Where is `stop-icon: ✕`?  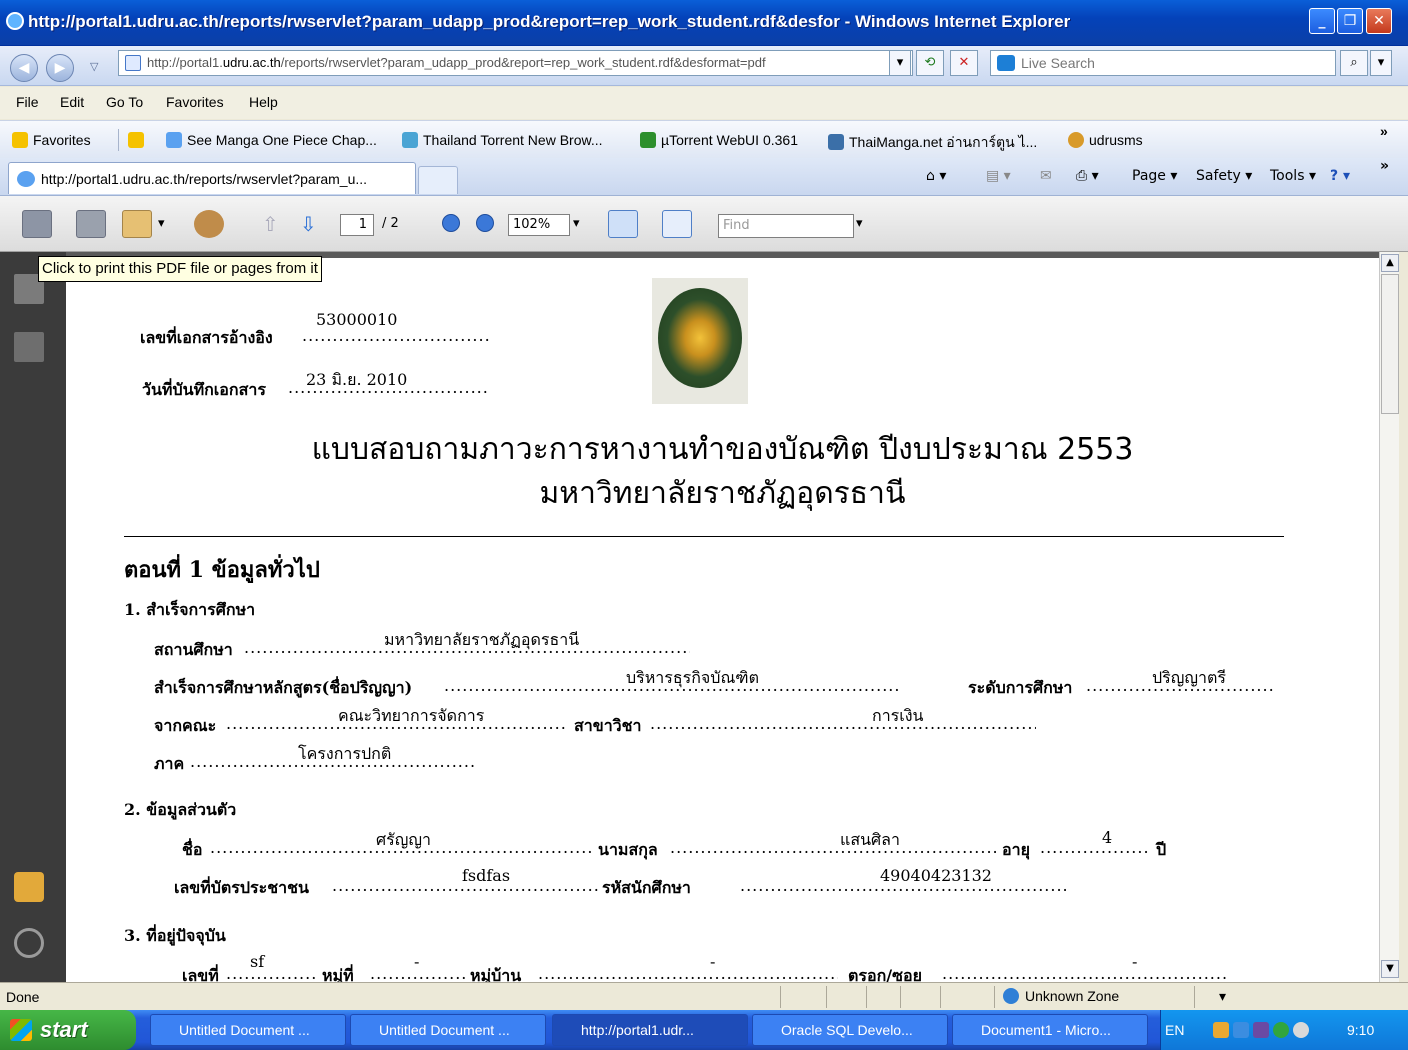 stop-icon: ✕ is located at coordinates (964, 63).